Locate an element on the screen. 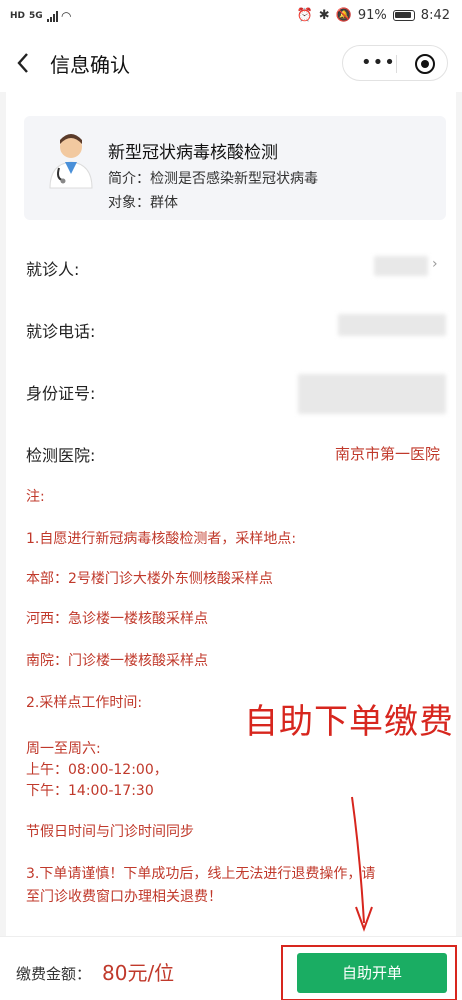  test-name: 新型冠状病毒核酸检测 is located at coordinates (193, 153).